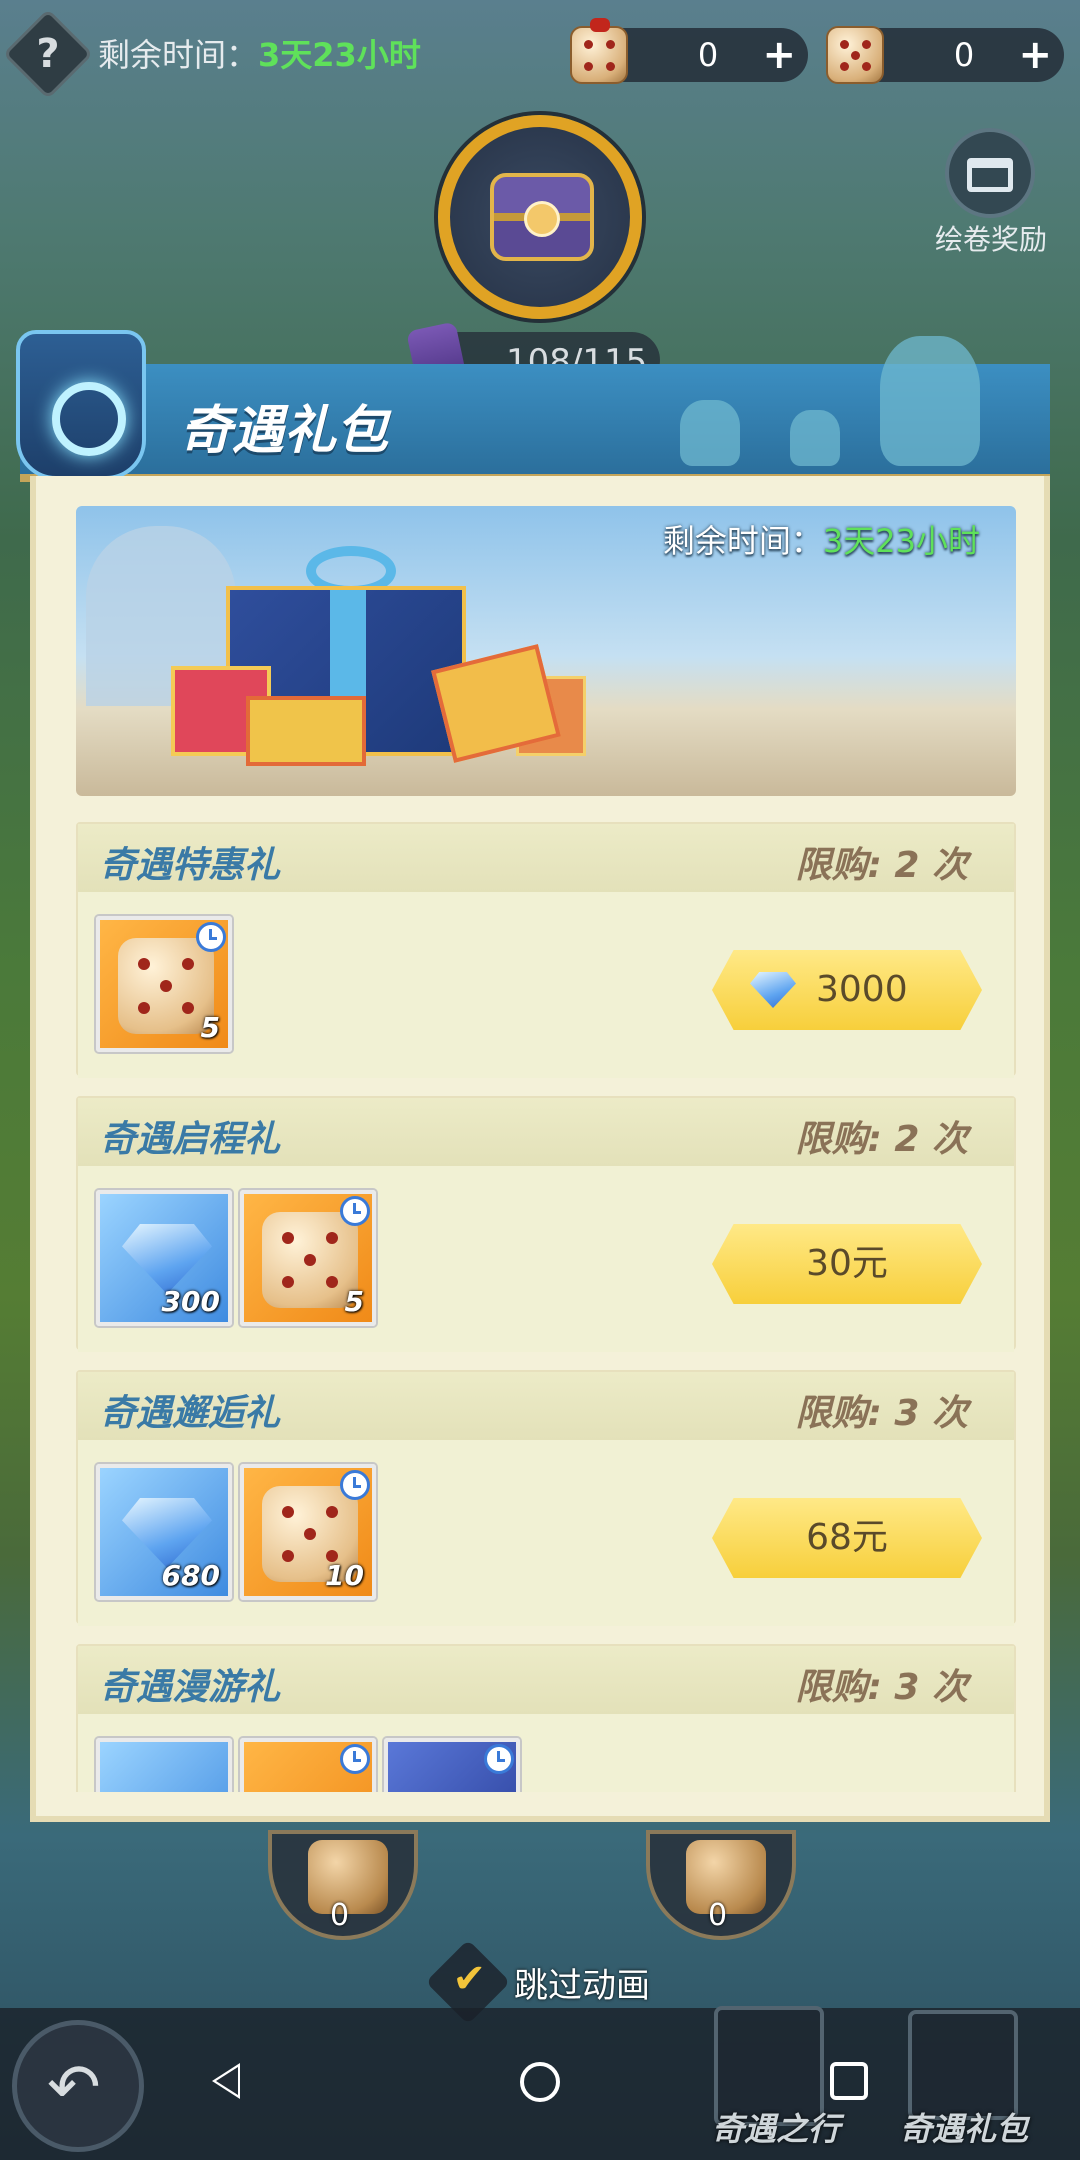 The image size is (1080, 2160). Describe the element at coordinates (815, 438) in the screenshot. I see `cat-silhouette-icon` at that location.